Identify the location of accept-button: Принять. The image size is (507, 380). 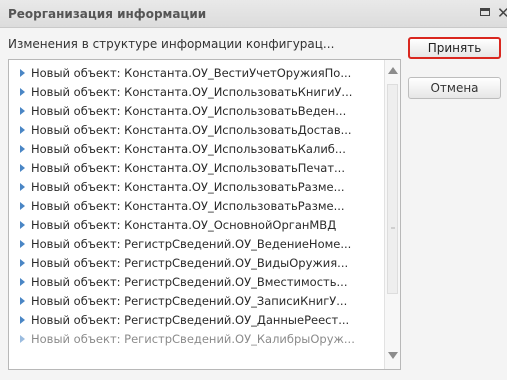
(454, 48).